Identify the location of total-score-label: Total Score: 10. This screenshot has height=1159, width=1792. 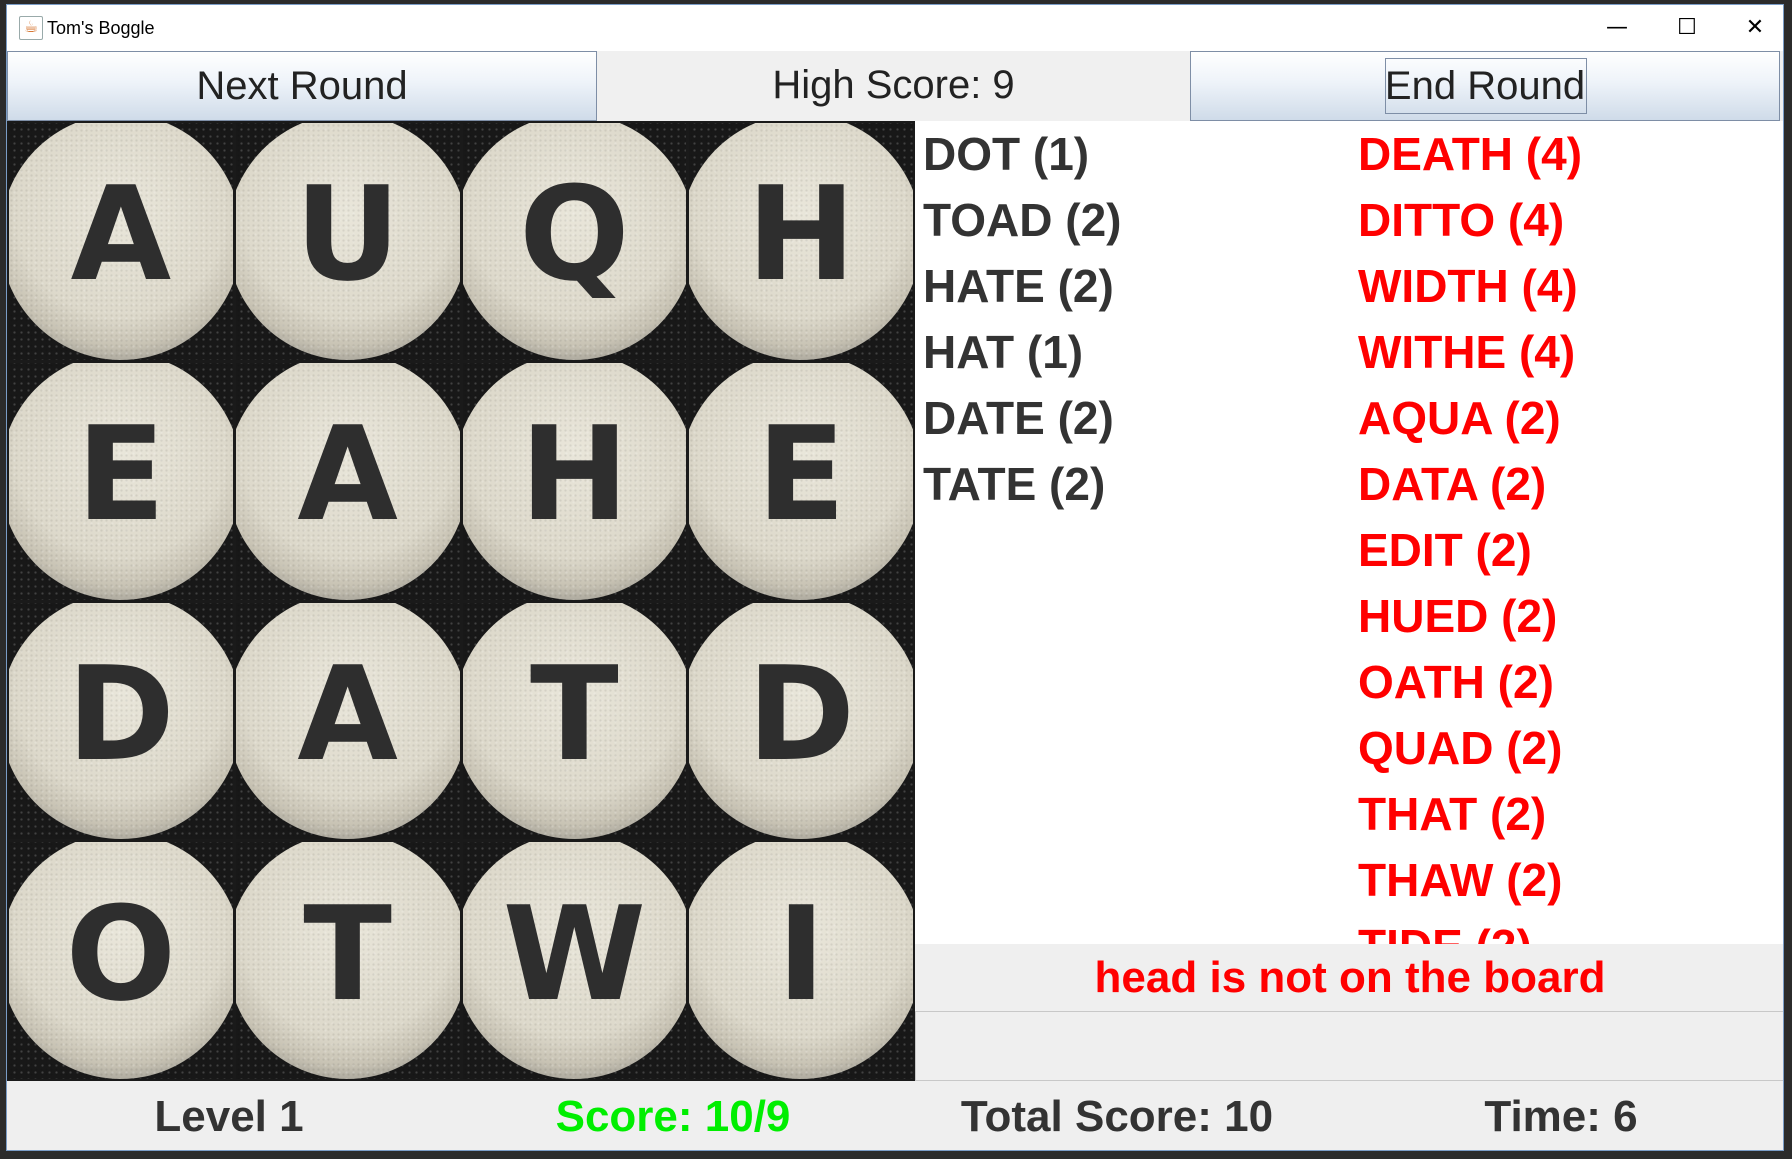
(1117, 1116).